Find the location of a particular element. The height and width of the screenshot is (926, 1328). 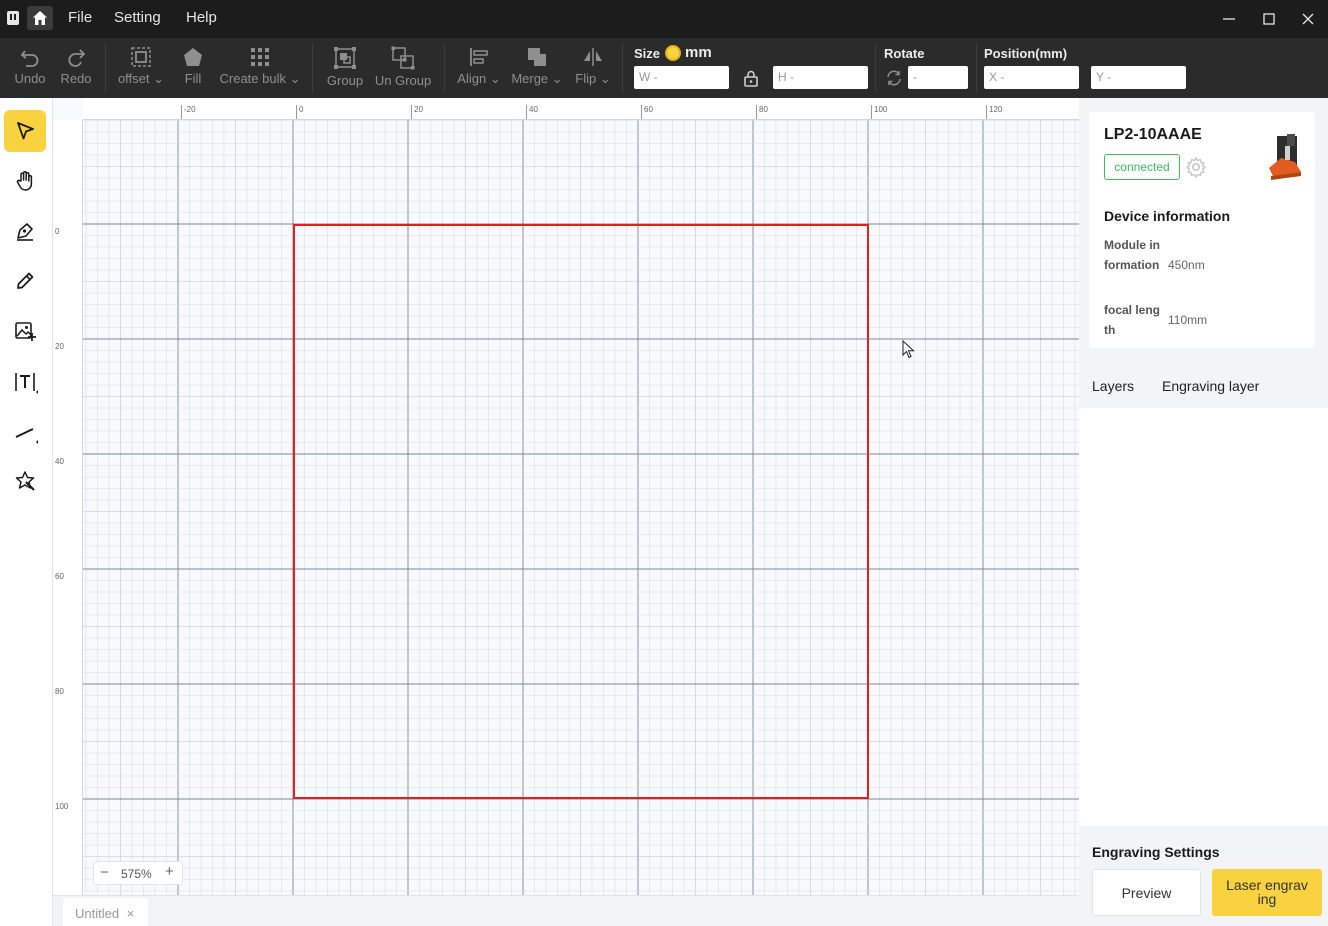

select-icon is located at coordinates (25, 131).